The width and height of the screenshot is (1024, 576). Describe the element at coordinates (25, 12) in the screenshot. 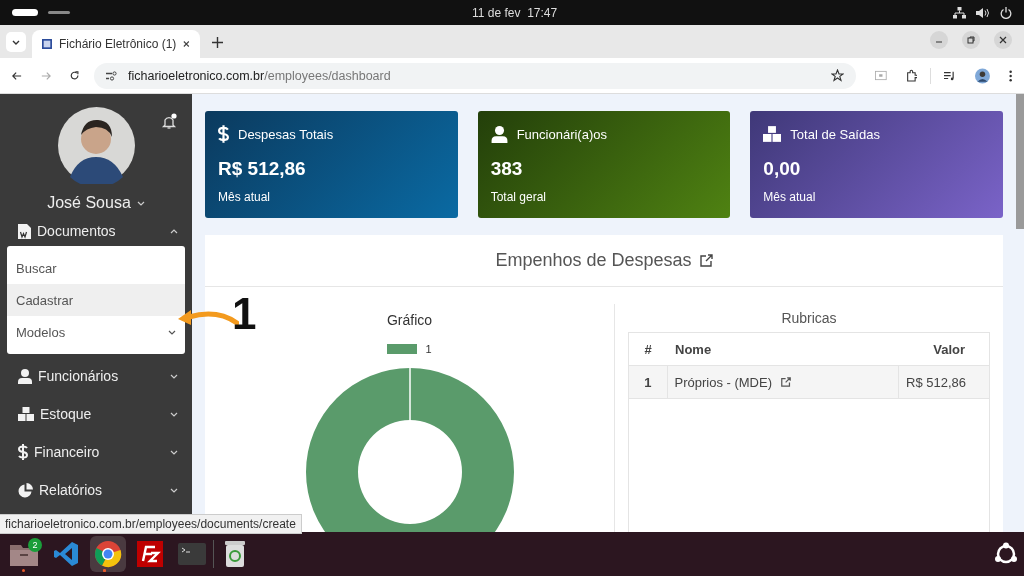

I see `activities-icon` at that location.